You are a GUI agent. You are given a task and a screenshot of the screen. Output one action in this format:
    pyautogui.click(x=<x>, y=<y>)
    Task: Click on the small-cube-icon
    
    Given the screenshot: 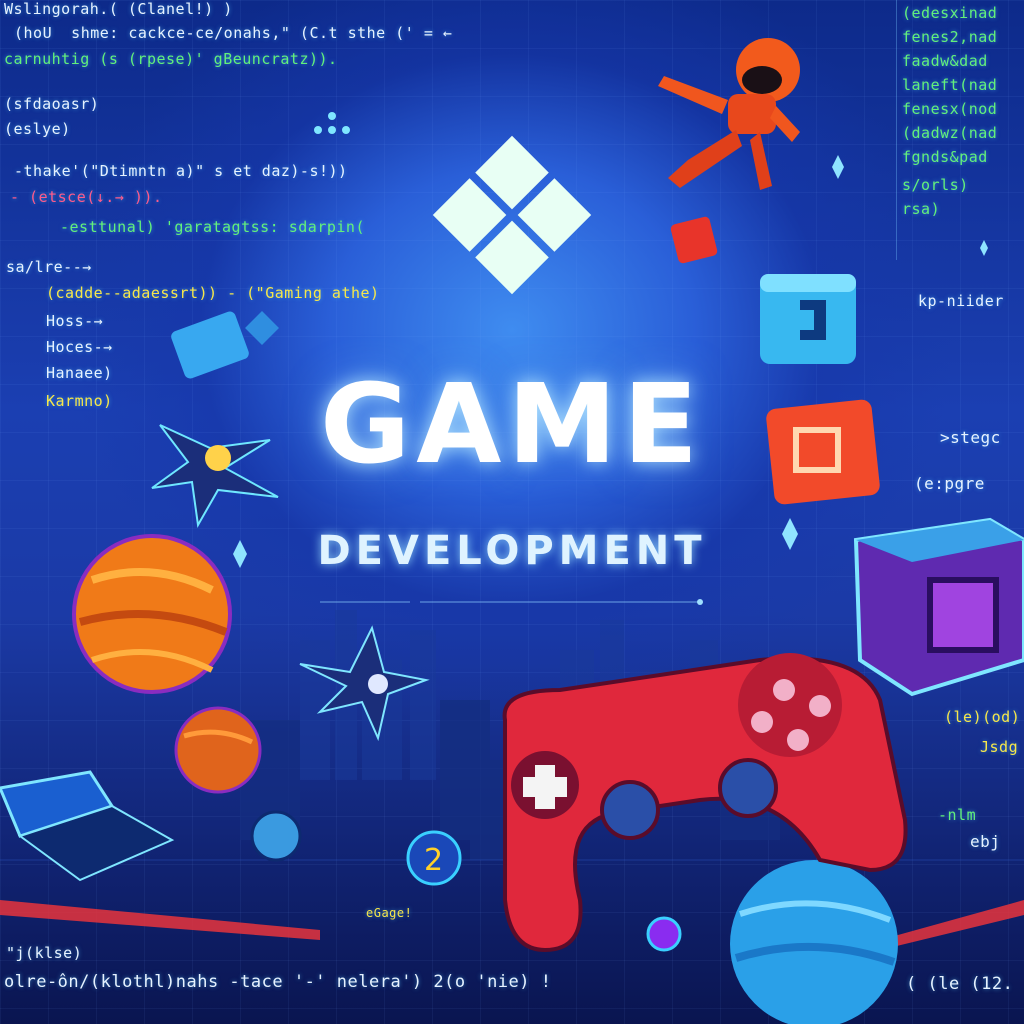 What is the action you would take?
    pyautogui.click(x=694, y=240)
    